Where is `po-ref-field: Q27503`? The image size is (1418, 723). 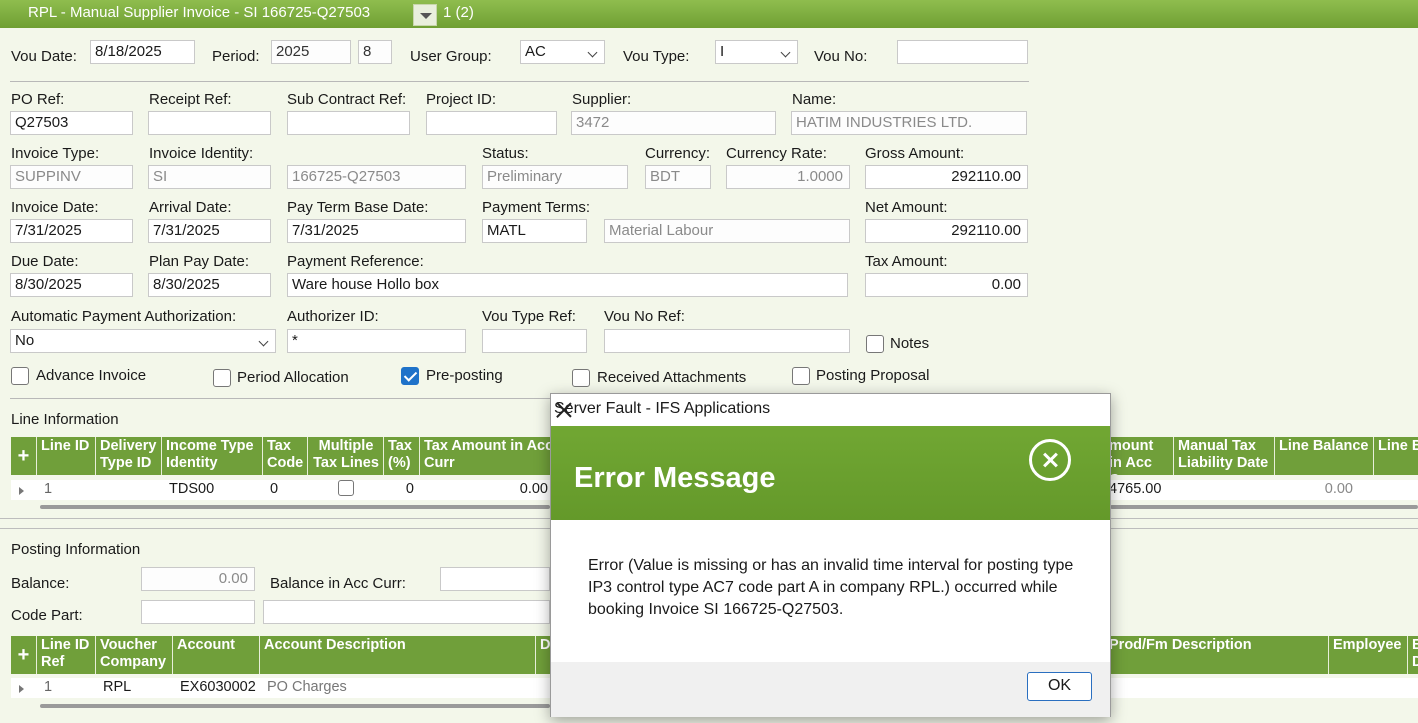
po-ref-field: Q27503 is located at coordinates (71, 123).